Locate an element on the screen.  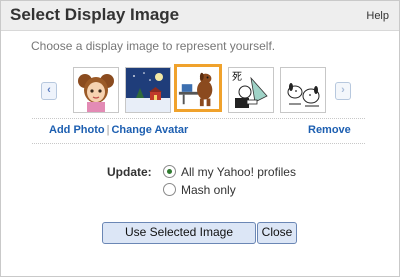
divider-bottom is located at coordinates (198, 143).